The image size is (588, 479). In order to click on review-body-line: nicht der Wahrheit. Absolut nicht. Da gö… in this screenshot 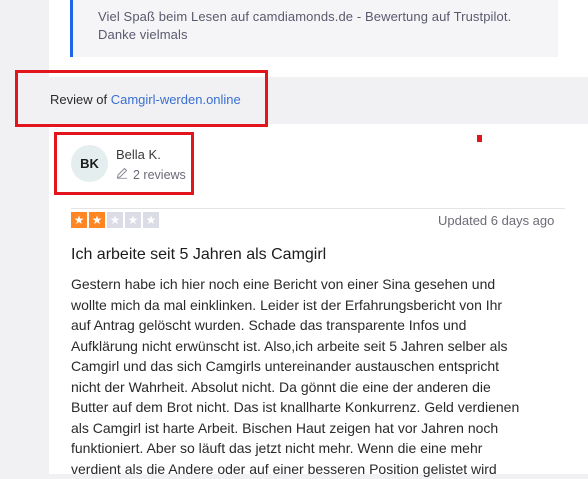, I will do `click(321, 387)`.